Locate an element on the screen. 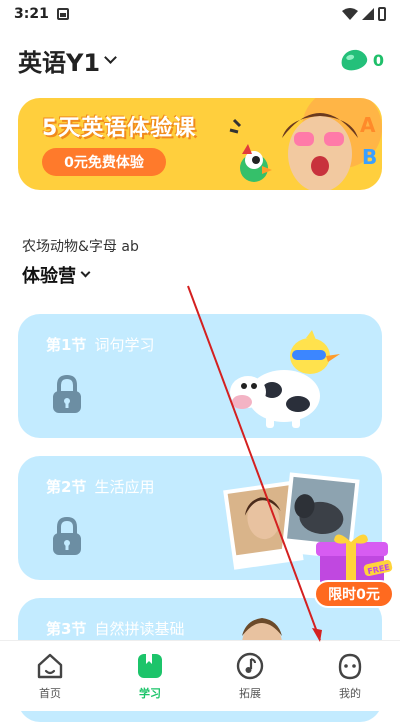 This screenshot has width=400, height=722. limited-free-promo: FREE 限时0元 is located at coordinates (355, 572).